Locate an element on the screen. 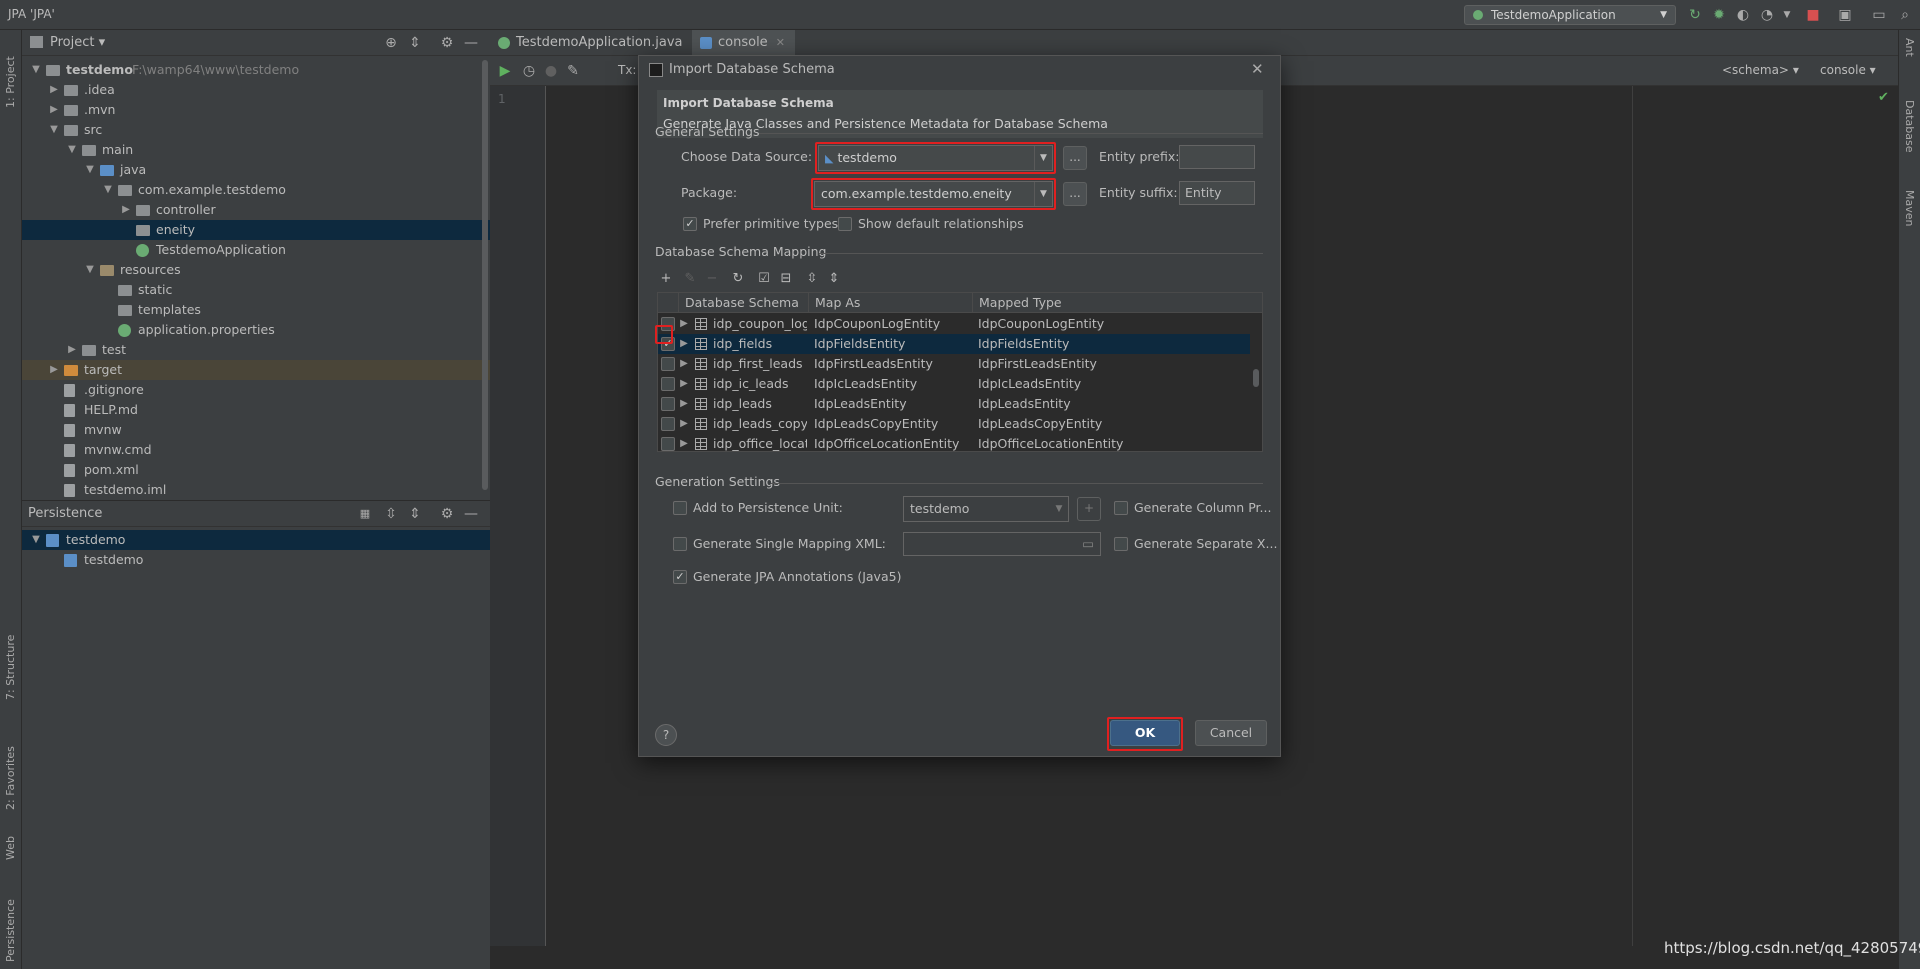  gear-icon-2: ⚙ is located at coordinates (447, 514).